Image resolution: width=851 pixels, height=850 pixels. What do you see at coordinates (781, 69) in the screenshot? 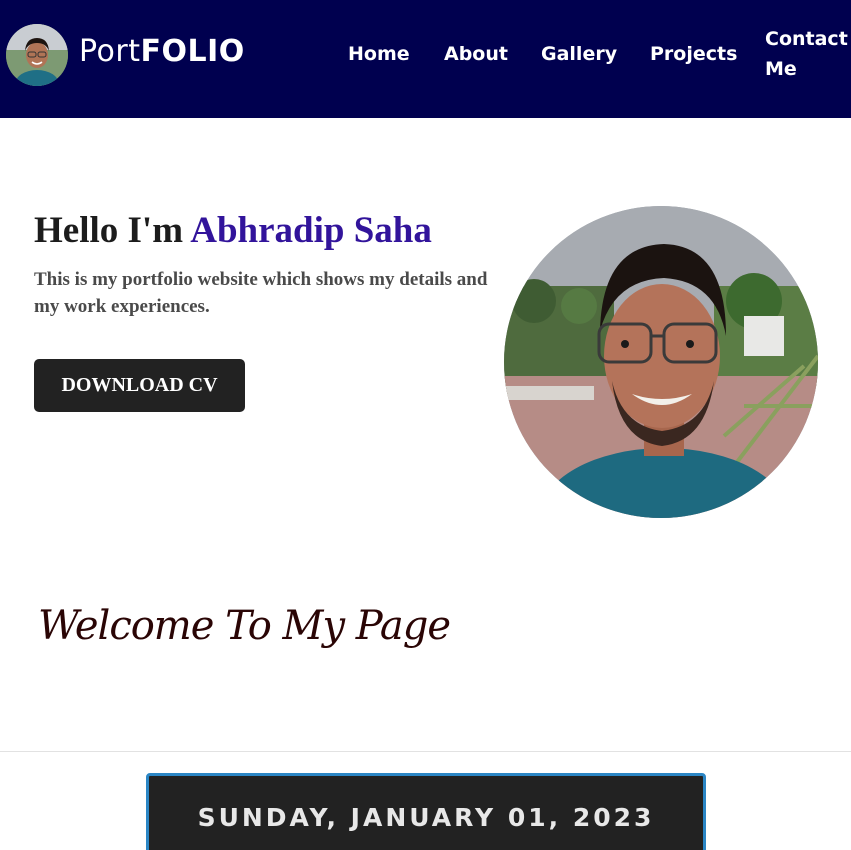
I see `nav-contact-line2: Me` at bounding box center [781, 69].